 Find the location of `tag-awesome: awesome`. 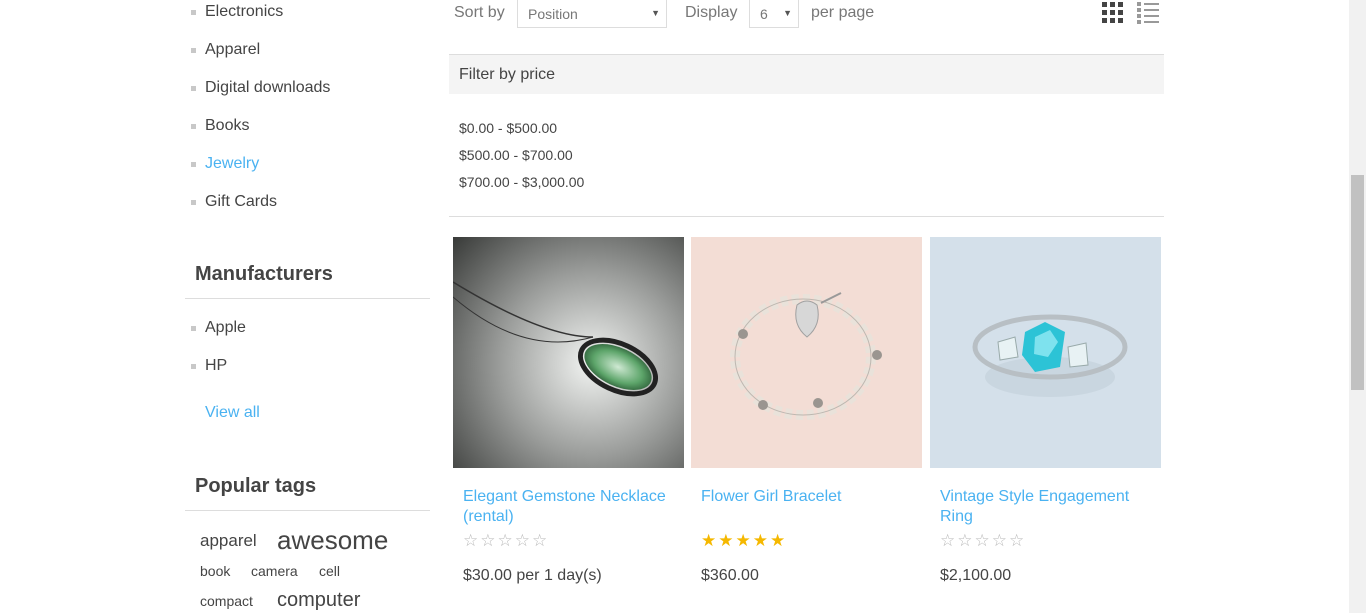

tag-awesome: awesome is located at coordinates (332, 540).